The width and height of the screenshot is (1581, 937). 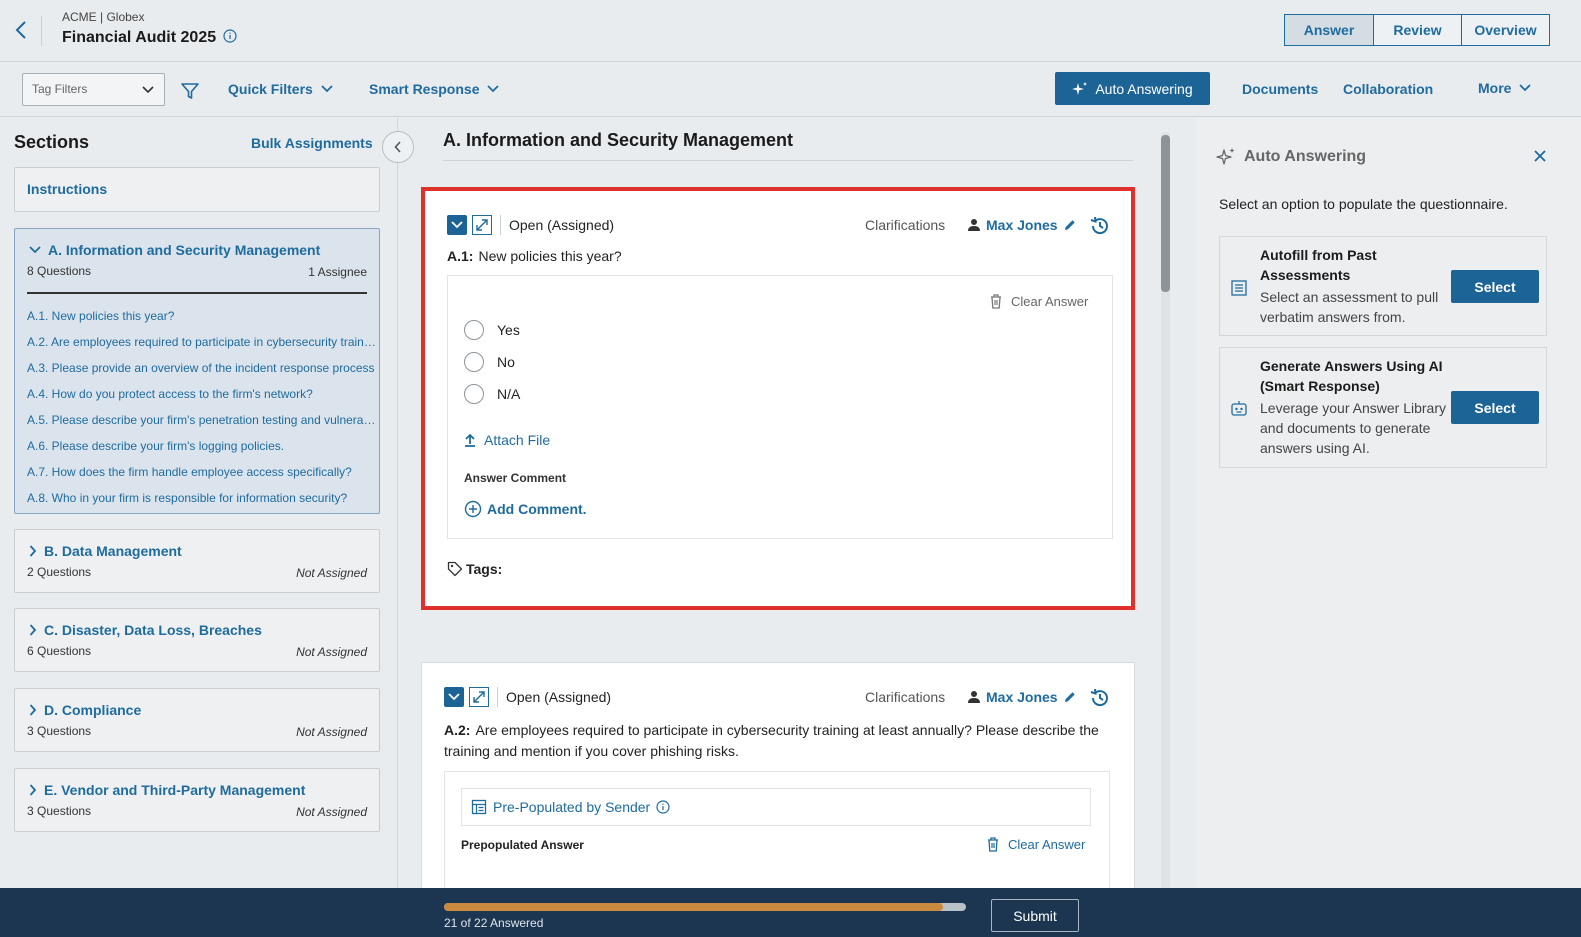 I want to click on instructions-item: Instructions, so click(x=197, y=189).